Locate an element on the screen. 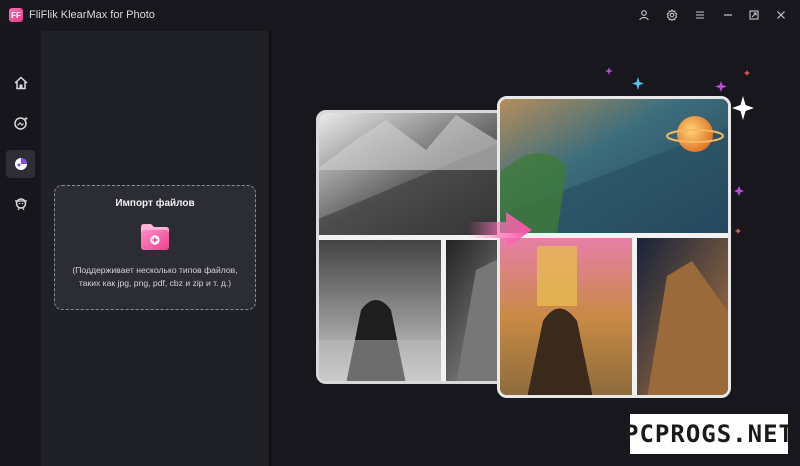 This screenshot has width=800, height=466. add-folder-icon is located at coordinates (155, 237).